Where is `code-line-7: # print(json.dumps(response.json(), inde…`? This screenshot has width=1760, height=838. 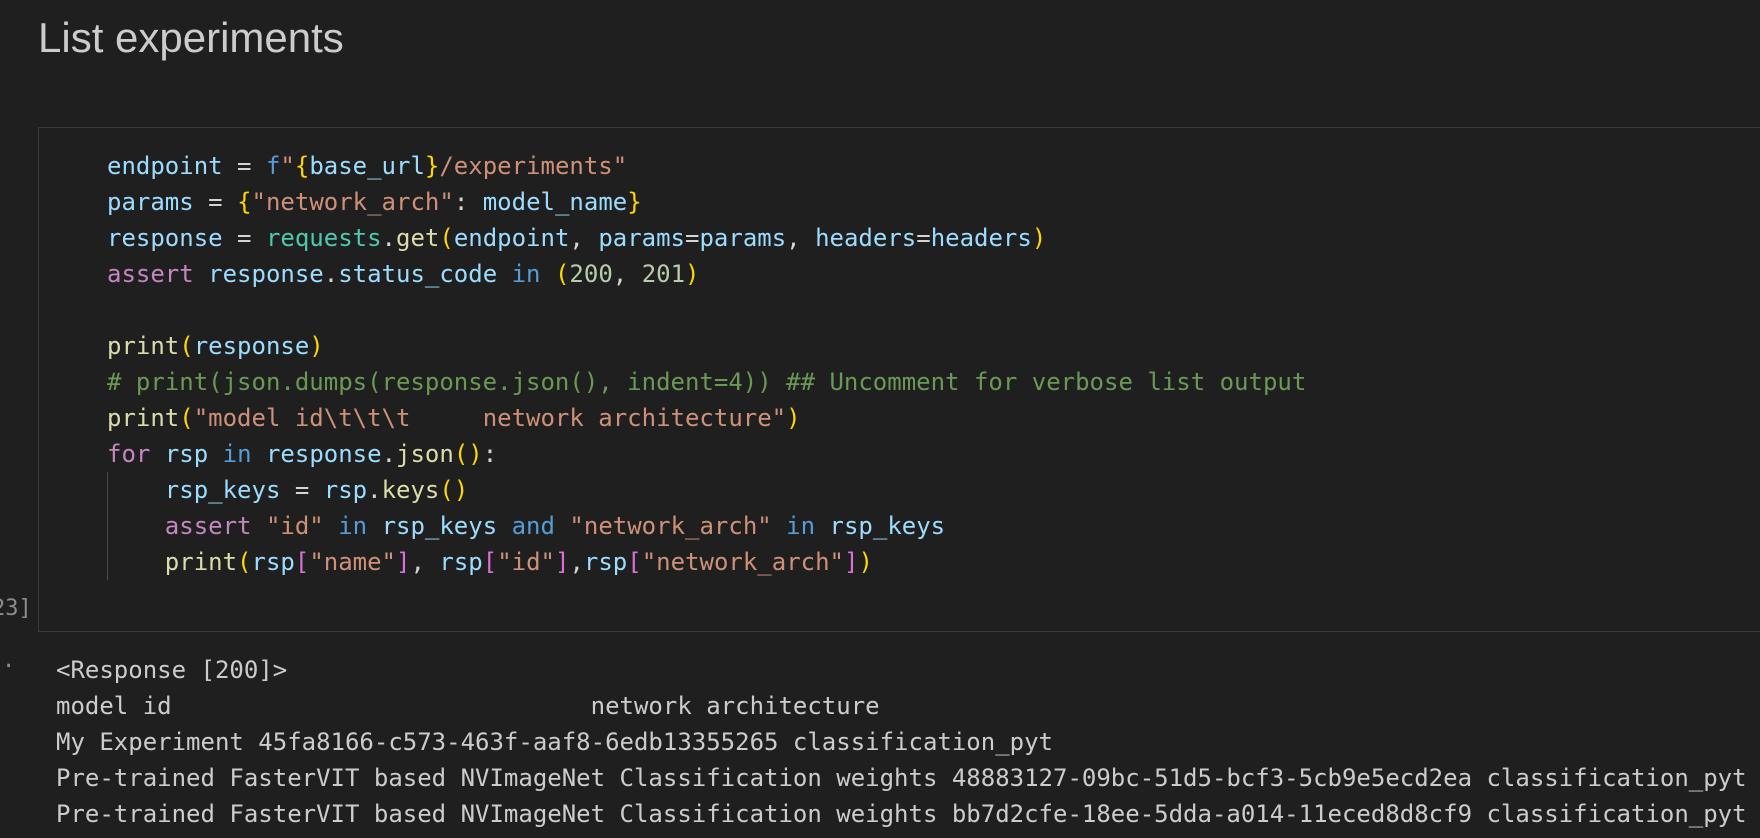 code-line-7: # print(json.dumps(response.json(), inde… is located at coordinates (707, 382).